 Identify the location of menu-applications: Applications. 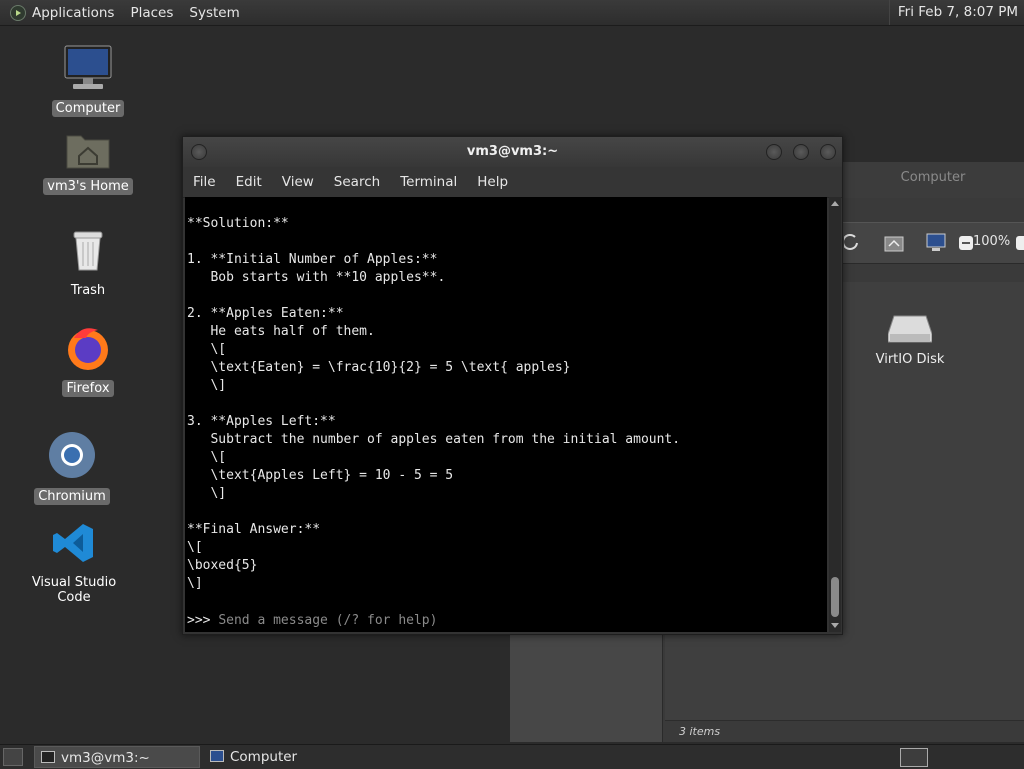
(73, 13).